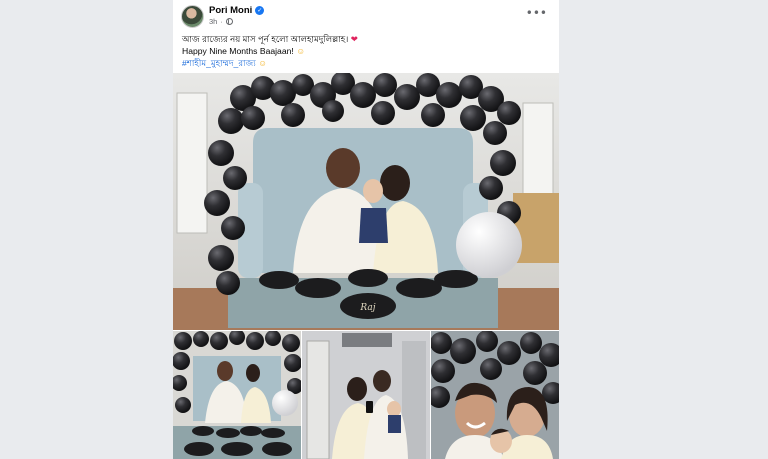  What do you see at coordinates (262, 63) in the screenshot?
I see `face-emoji-icon: ☺` at bounding box center [262, 63].